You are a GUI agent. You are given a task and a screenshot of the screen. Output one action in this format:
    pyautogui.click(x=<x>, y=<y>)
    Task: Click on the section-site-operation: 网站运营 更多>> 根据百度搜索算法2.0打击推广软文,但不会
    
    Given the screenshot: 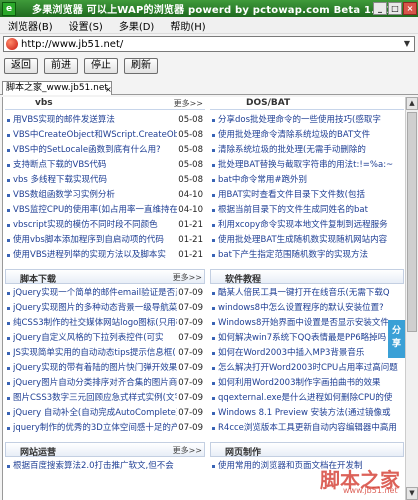 What is the action you would take?
    pyautogui.click(x=105, y=458)
    